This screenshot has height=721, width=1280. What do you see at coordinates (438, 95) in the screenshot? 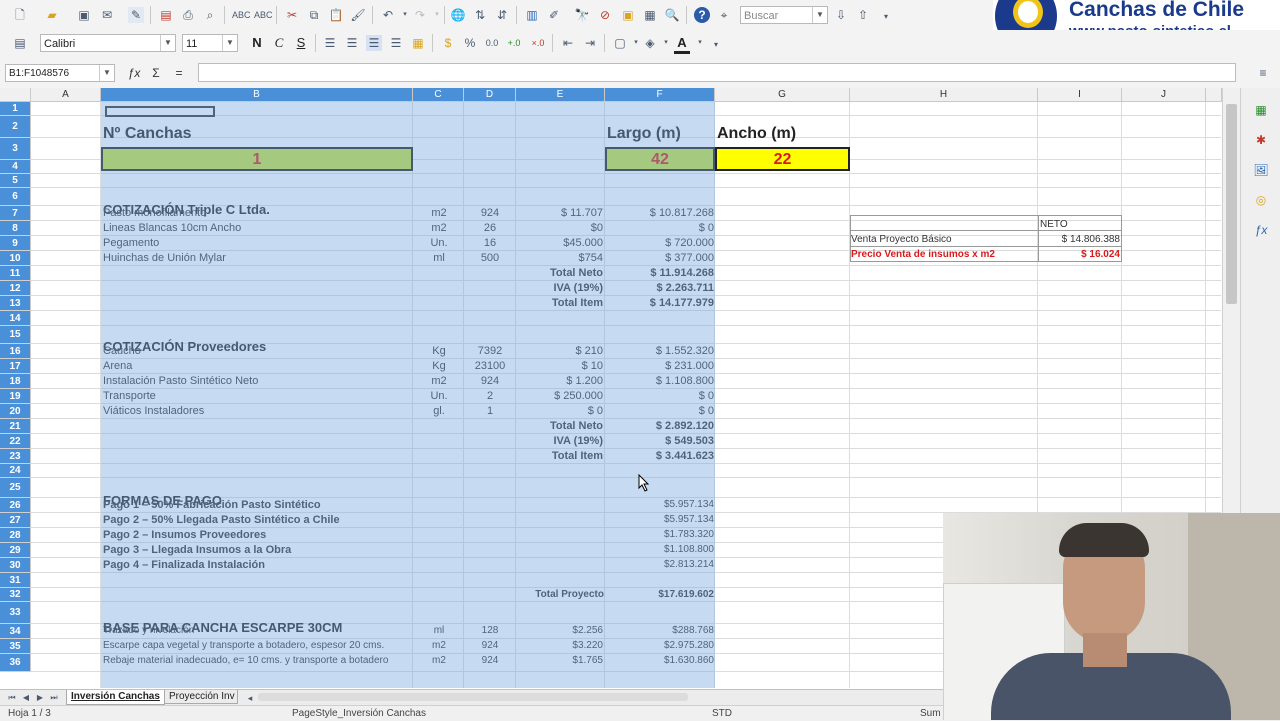
I see `column-header-c: C` at bounding box center [438, 95].